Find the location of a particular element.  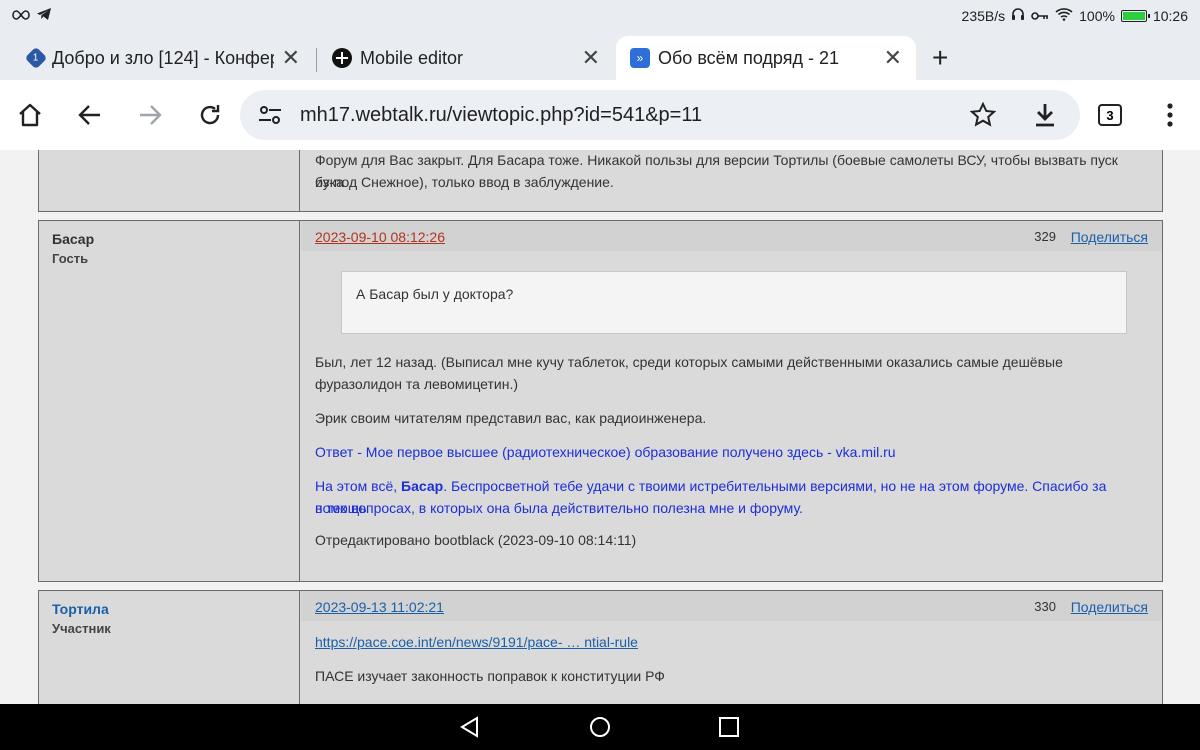

tab-mobile-editor: Mobile editor ✕ is located at coordinates (466, 58).